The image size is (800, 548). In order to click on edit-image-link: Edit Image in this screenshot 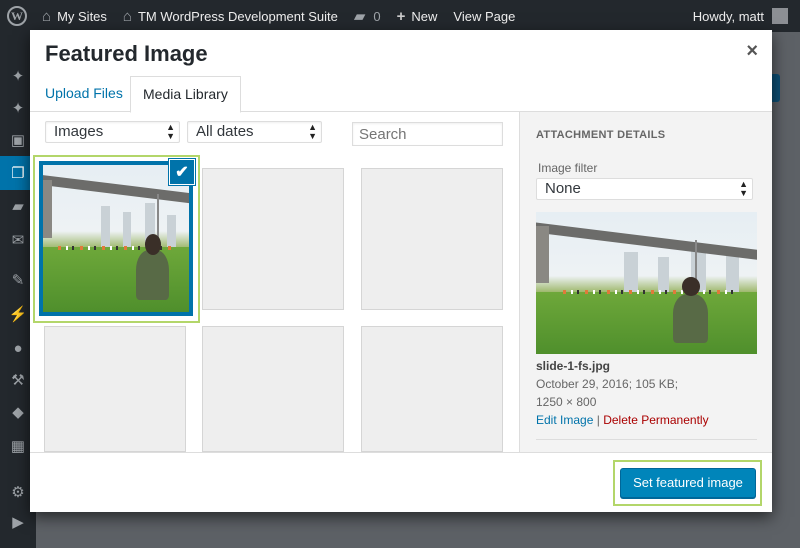, I will do `click(564, 420)`.